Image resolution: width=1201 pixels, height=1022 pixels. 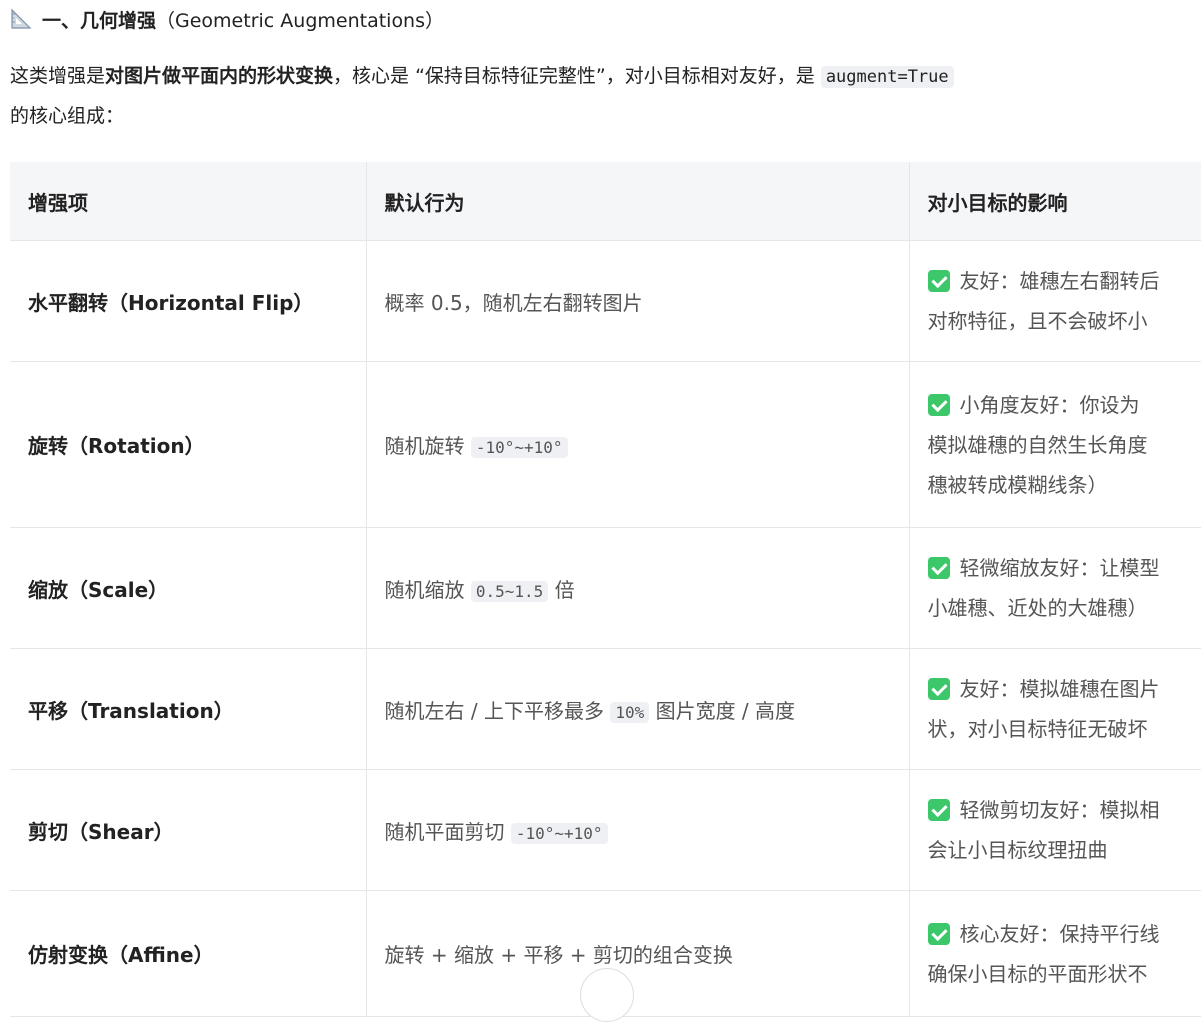 What do you see at coordinates (1064, 321) in the screenshot?
I see `impact-line: 对称特征，且不会破坏小` at bounding box center [1064, 321].